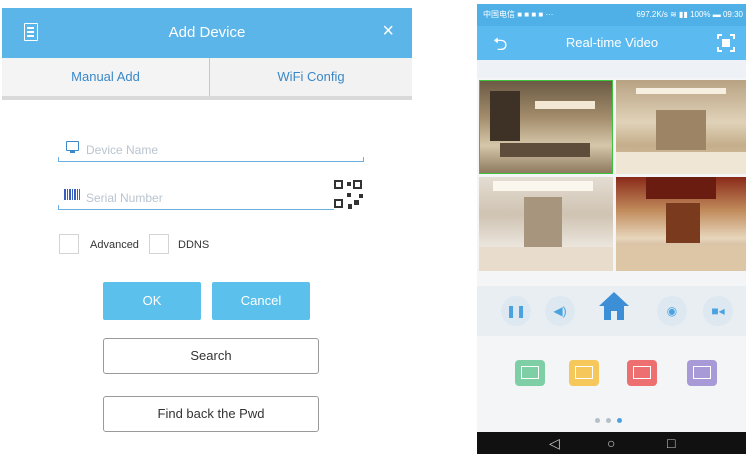  What do you see at coordinates (124, 198) in the screenshot?
I see `serial-number-placeholder: Serial Number` at bounding box center [124, 198].